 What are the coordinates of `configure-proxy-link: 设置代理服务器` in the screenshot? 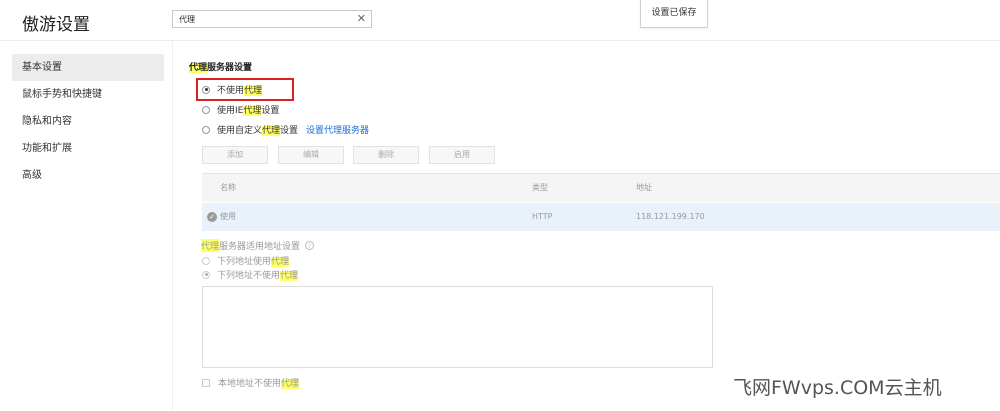 It's located at (337, 129).